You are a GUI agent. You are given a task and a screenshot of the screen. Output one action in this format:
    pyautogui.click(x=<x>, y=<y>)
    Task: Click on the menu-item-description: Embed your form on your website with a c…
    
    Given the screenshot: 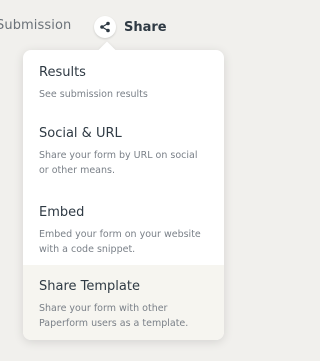 What is the action you would take?
    pyautogui.click(x=120, y=242)
    